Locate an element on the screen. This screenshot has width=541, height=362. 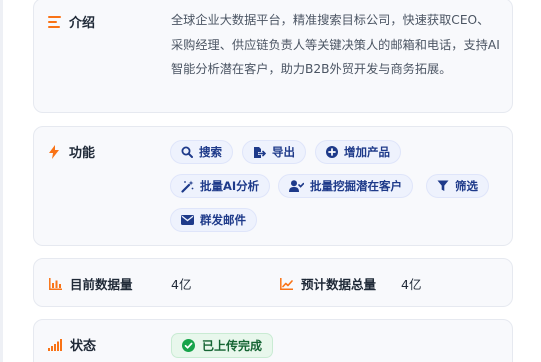
status-card: 状态 已上传完成 is located at coordinates (273, 340).